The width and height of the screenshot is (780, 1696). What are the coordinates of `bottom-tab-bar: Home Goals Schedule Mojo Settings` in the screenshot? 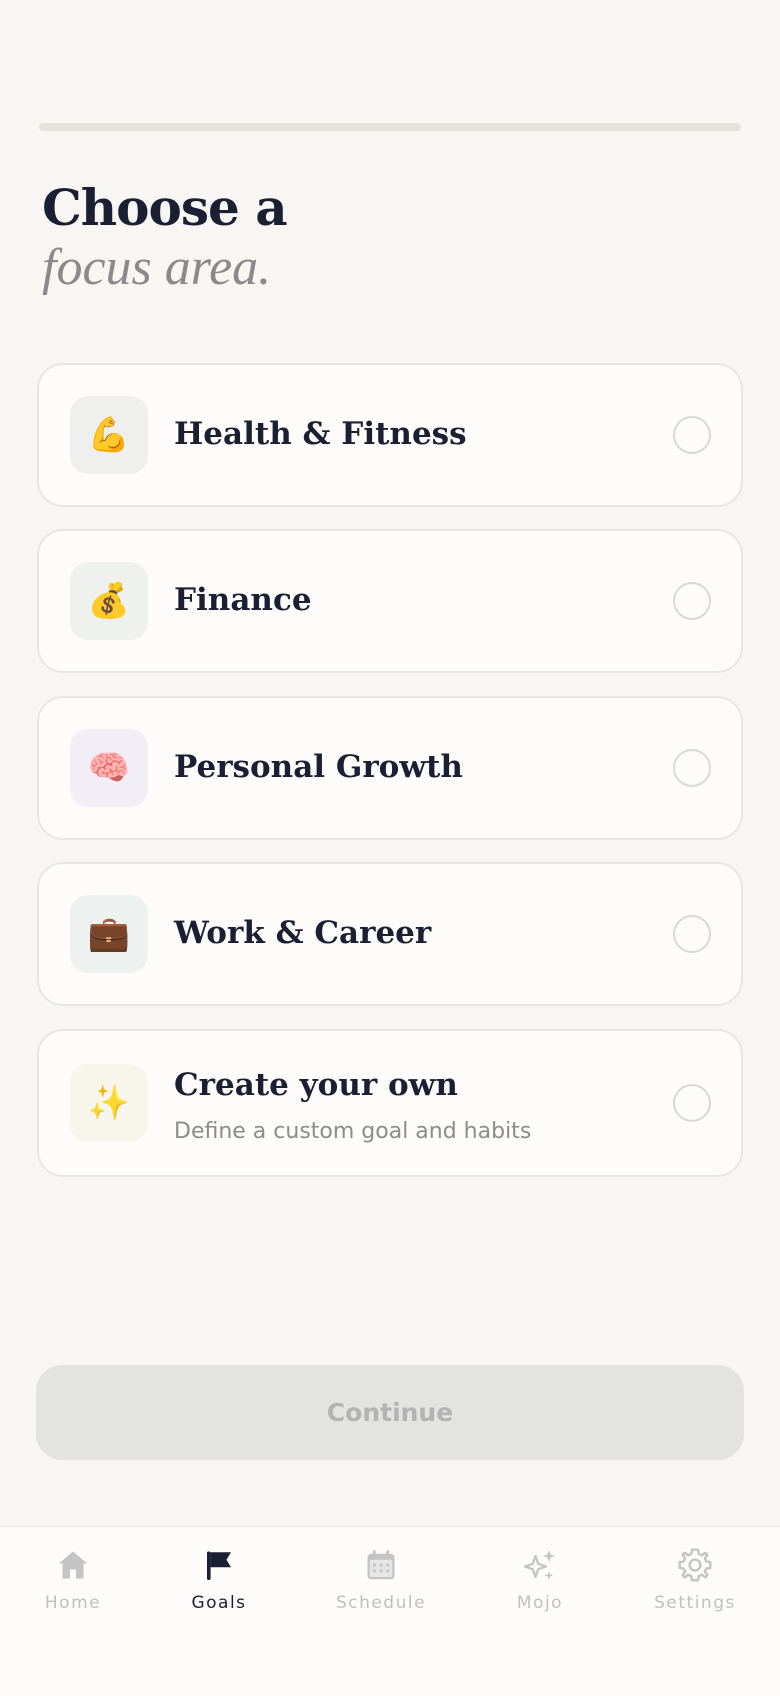 It's located at (390, 1611).